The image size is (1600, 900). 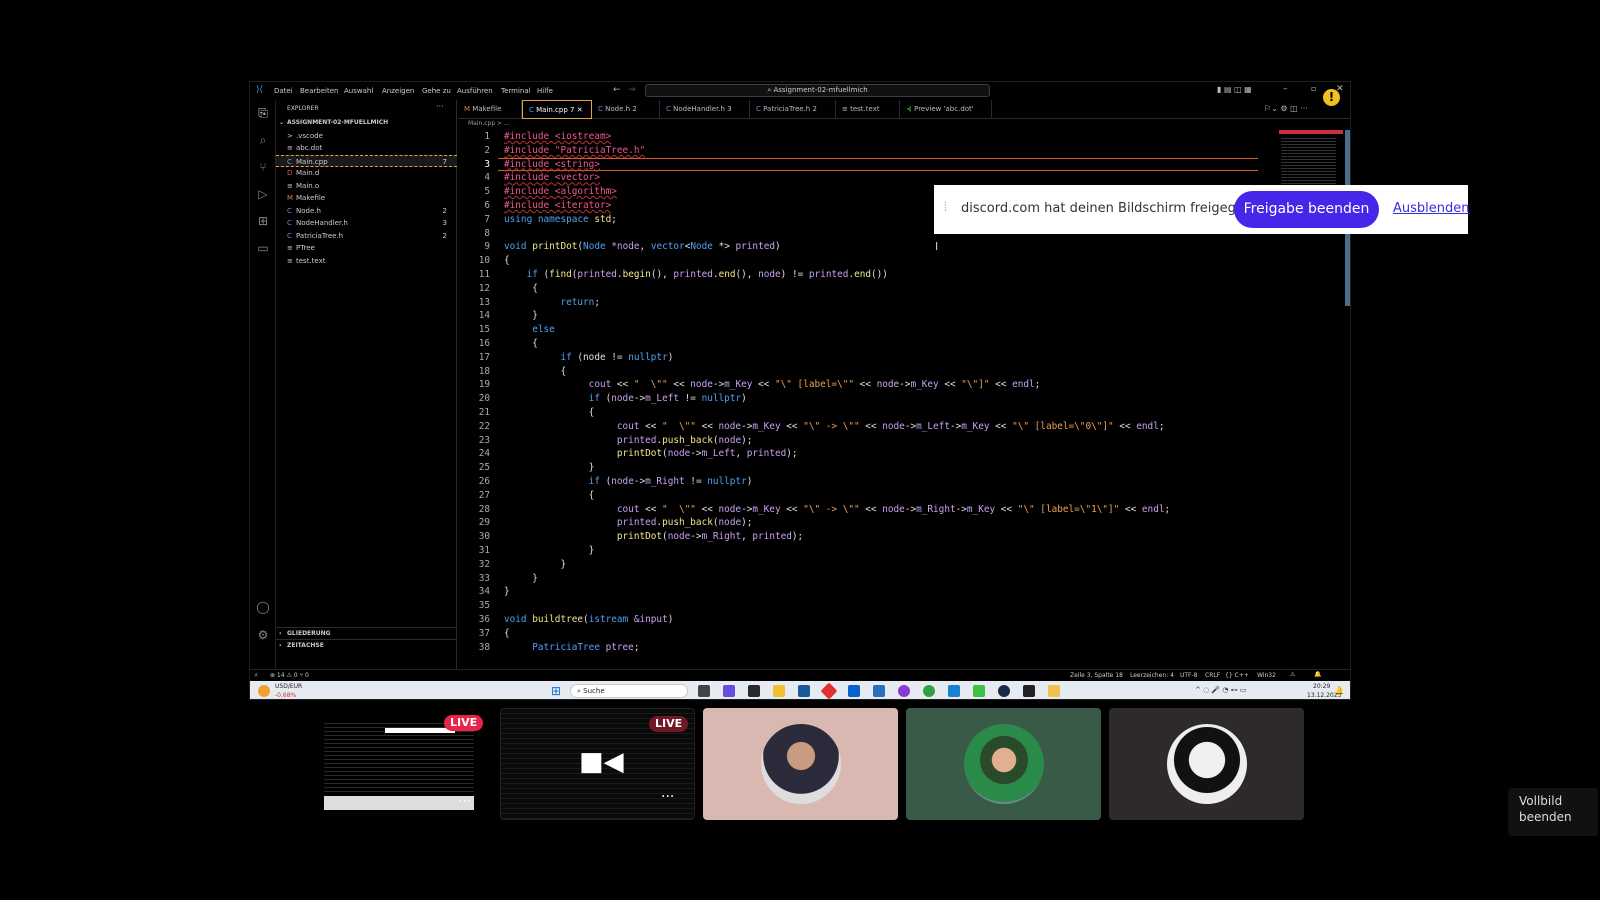 I want to click on forward-arrow-icon: →, so click(x=632, y=90).